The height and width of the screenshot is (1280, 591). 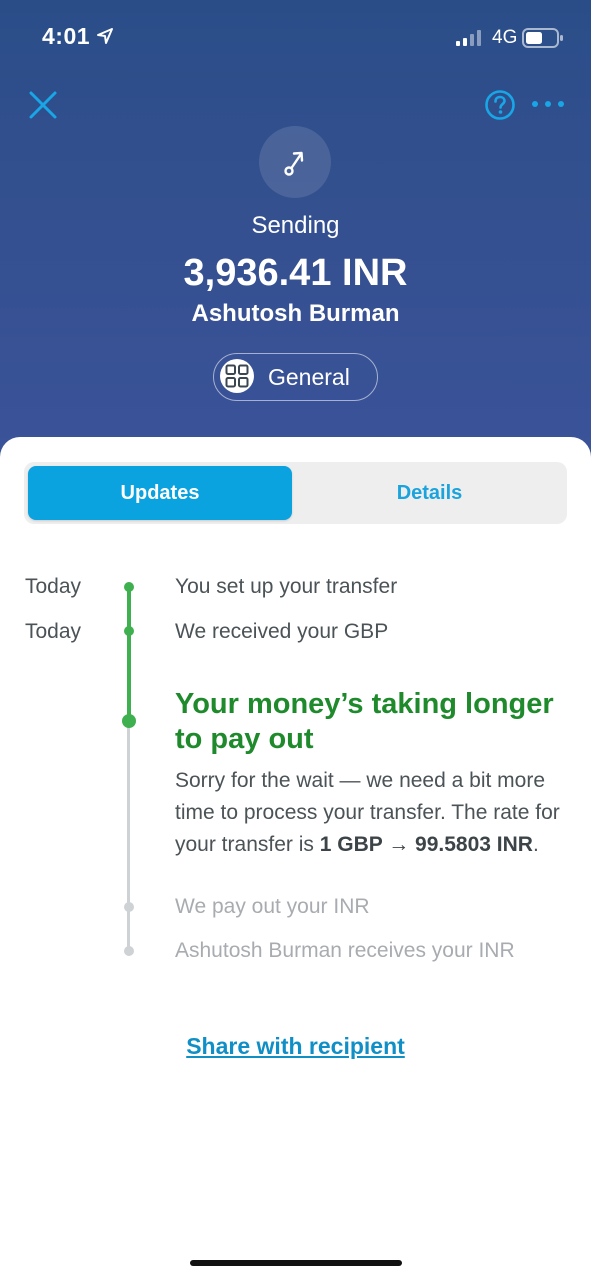 I want to click on location-arrow-icon, so click(x=105, y=36).